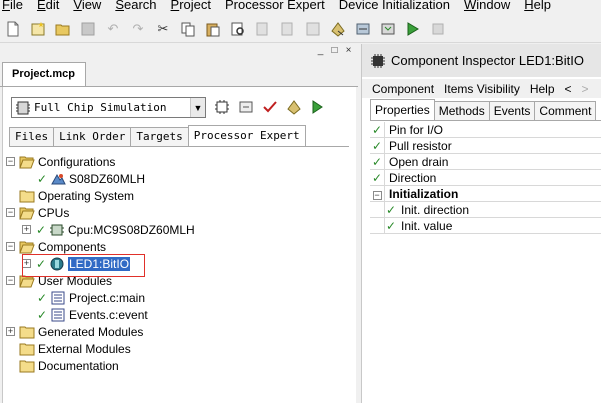 This screenshot has width=601, height=403. I want to click on project-doc-tab: Project.mcp, so click(44, 74).